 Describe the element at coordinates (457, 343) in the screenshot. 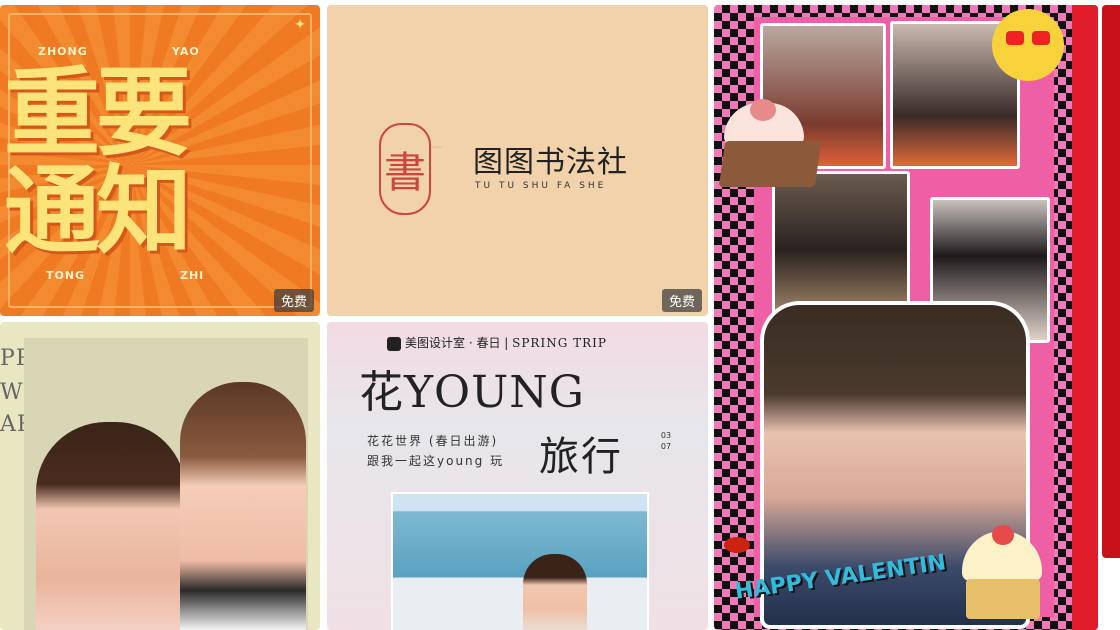

I see `brand-text: 美图设计室 · 春日 |` at that location.